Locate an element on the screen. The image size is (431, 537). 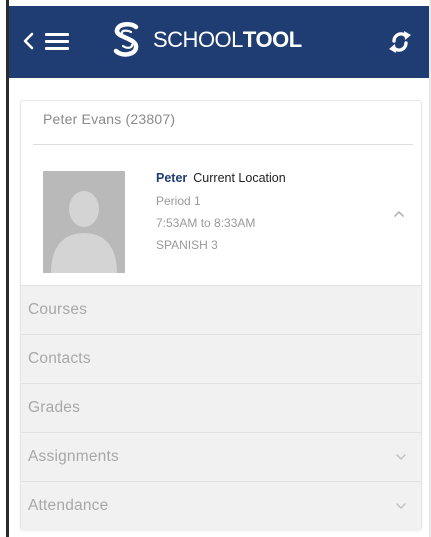
chevron-up-icon is located at coordinates (399, 214).